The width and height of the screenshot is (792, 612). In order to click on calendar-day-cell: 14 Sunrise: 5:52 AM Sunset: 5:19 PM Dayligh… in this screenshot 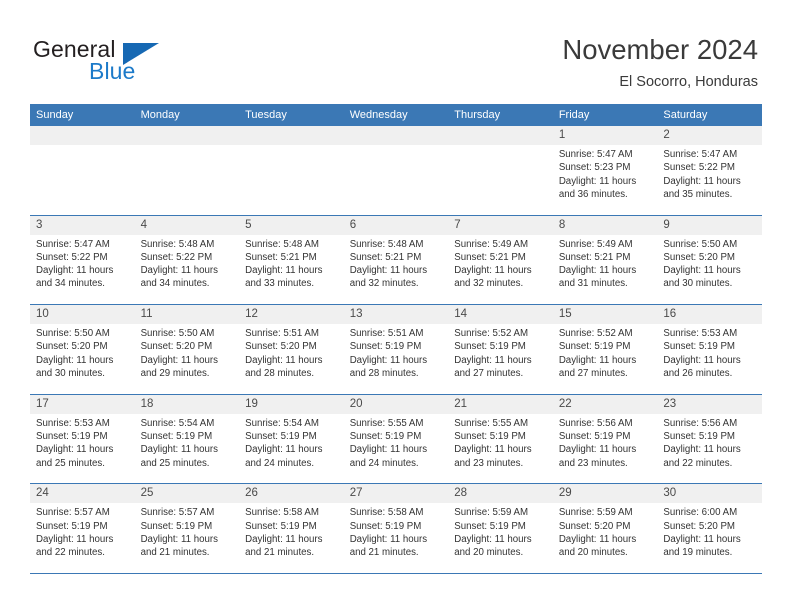, I will do `click(500, 349)`.